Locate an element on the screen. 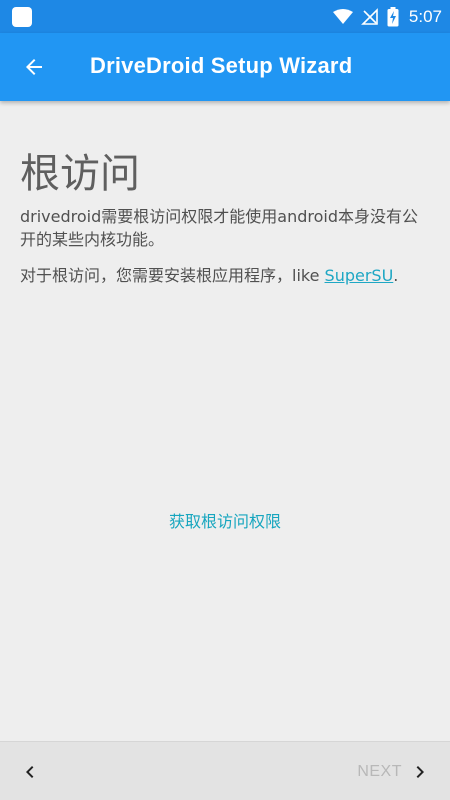 The height and width of the screenshot is (800, 450). page-heading: 根访问 is located at coordinates (80, 174).